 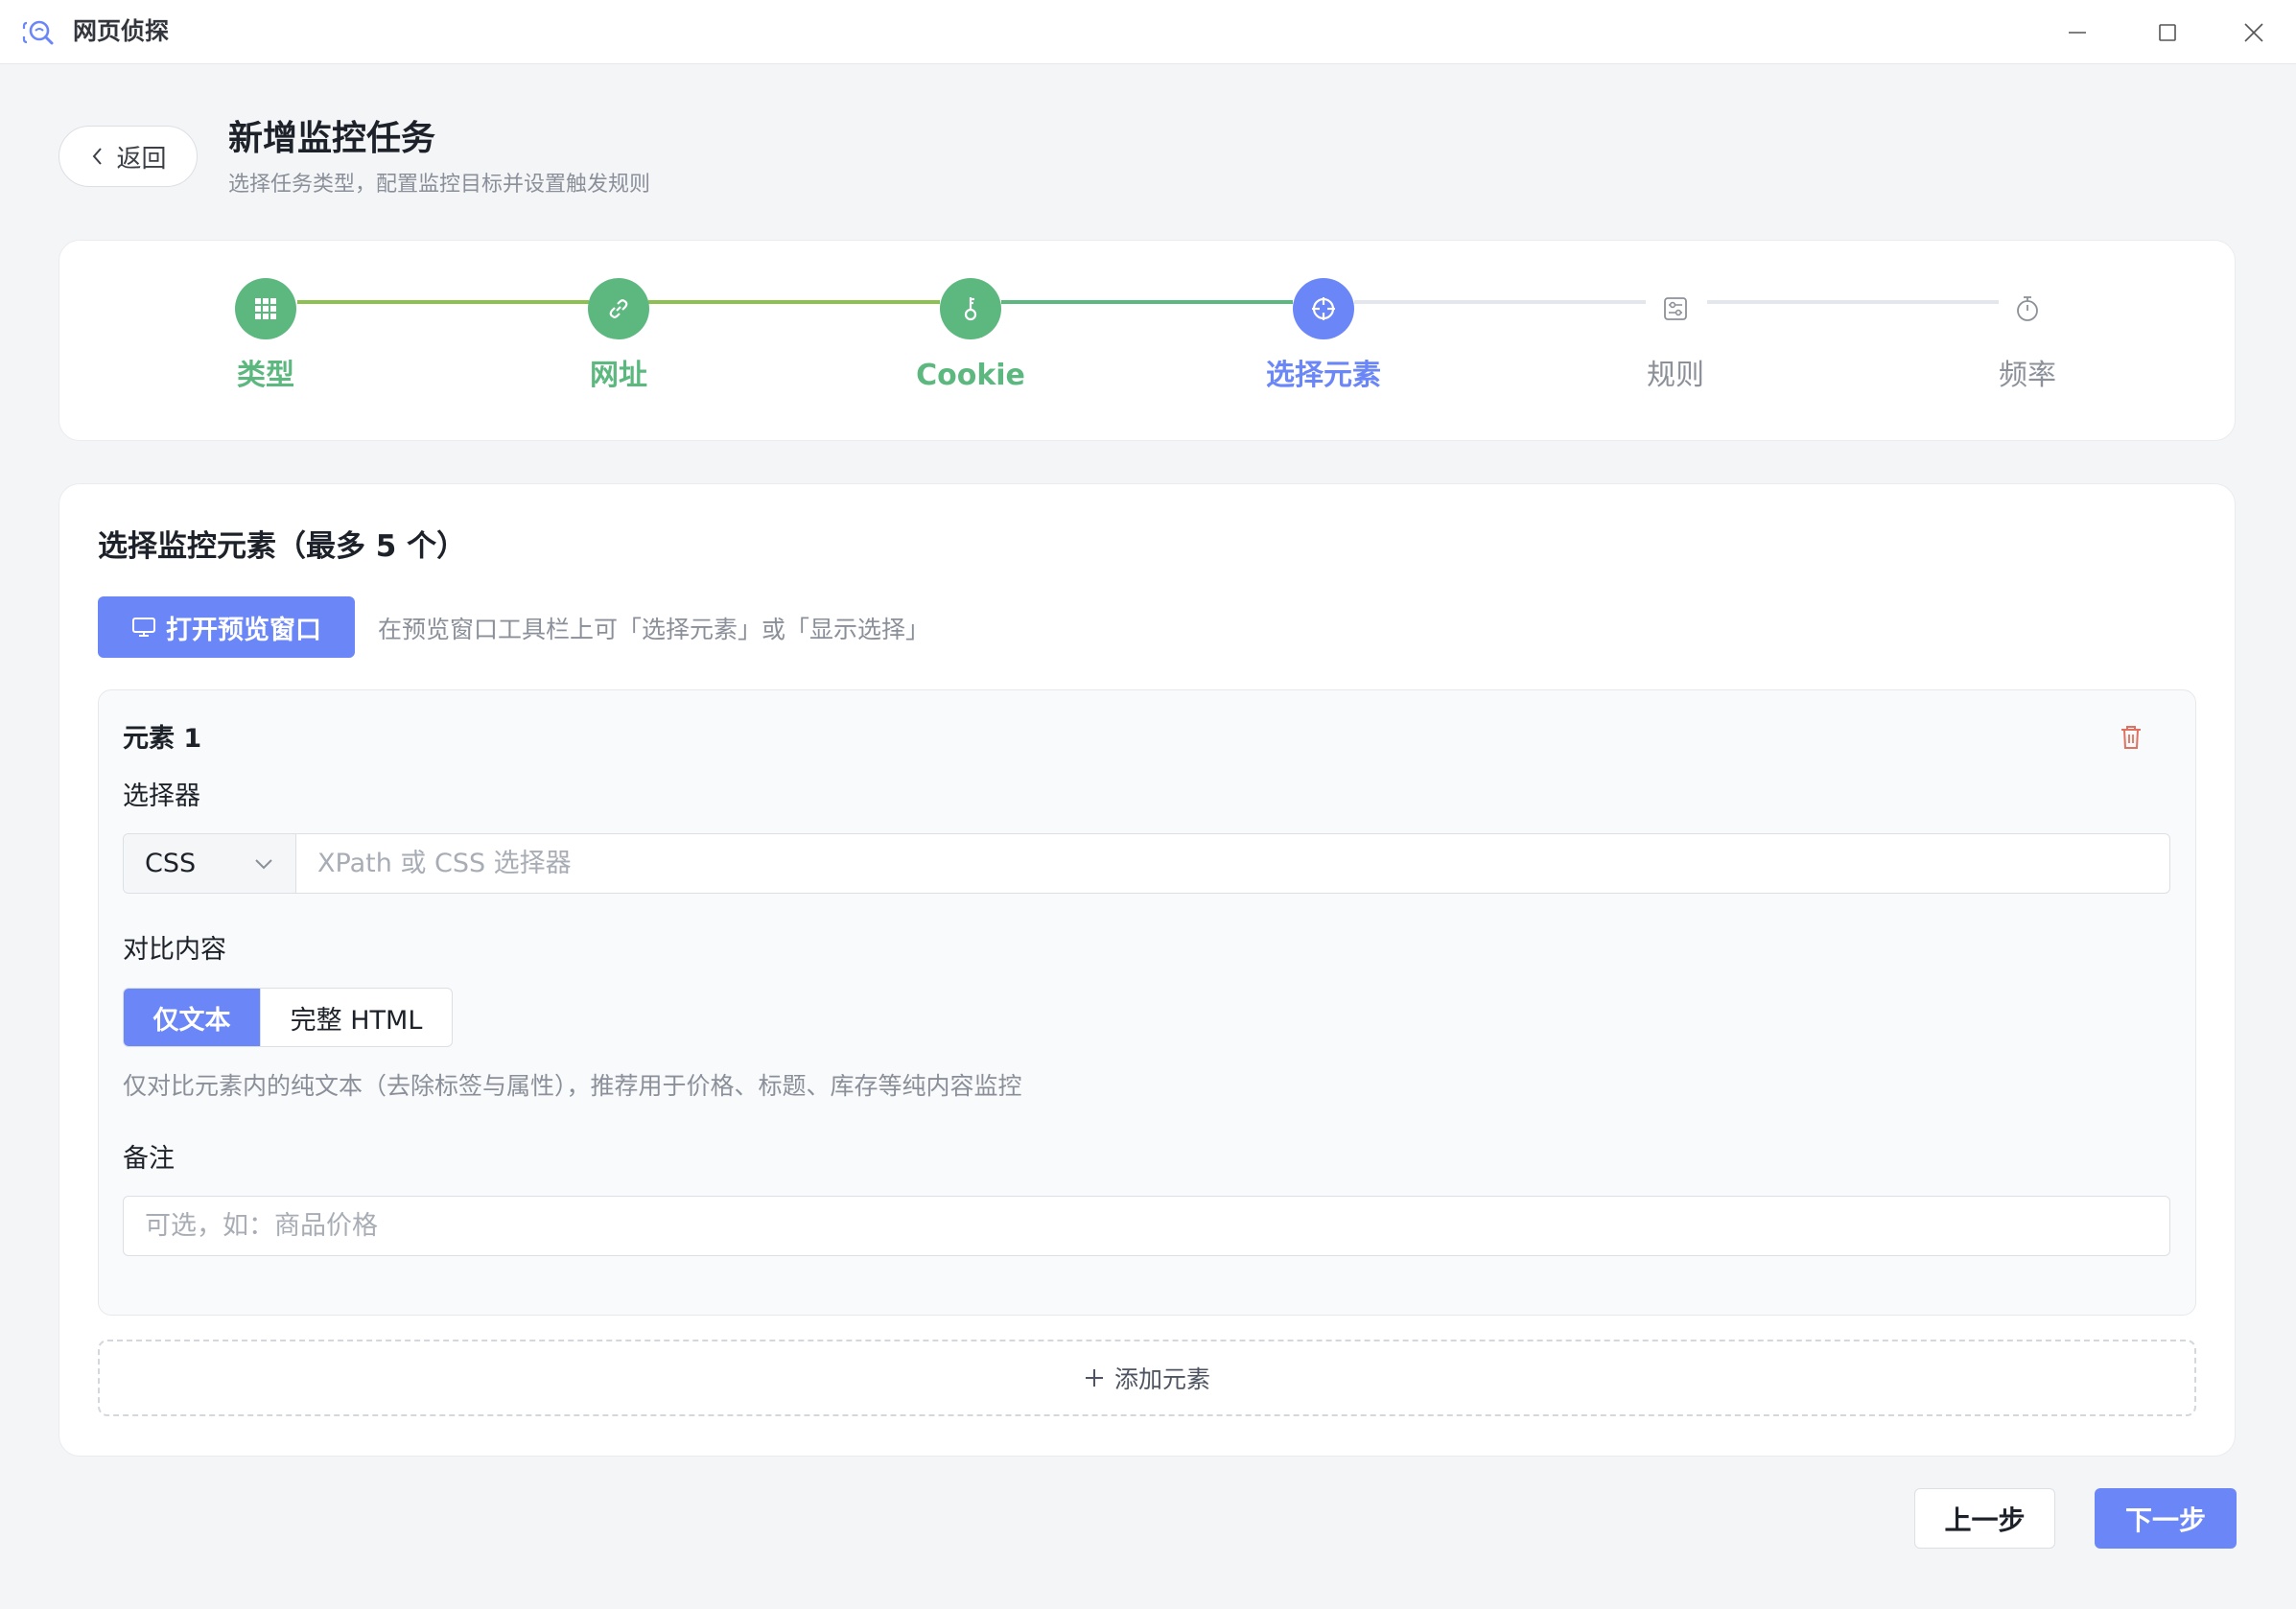 I want to click on step-label: 类型, so click(x=265, y=375).